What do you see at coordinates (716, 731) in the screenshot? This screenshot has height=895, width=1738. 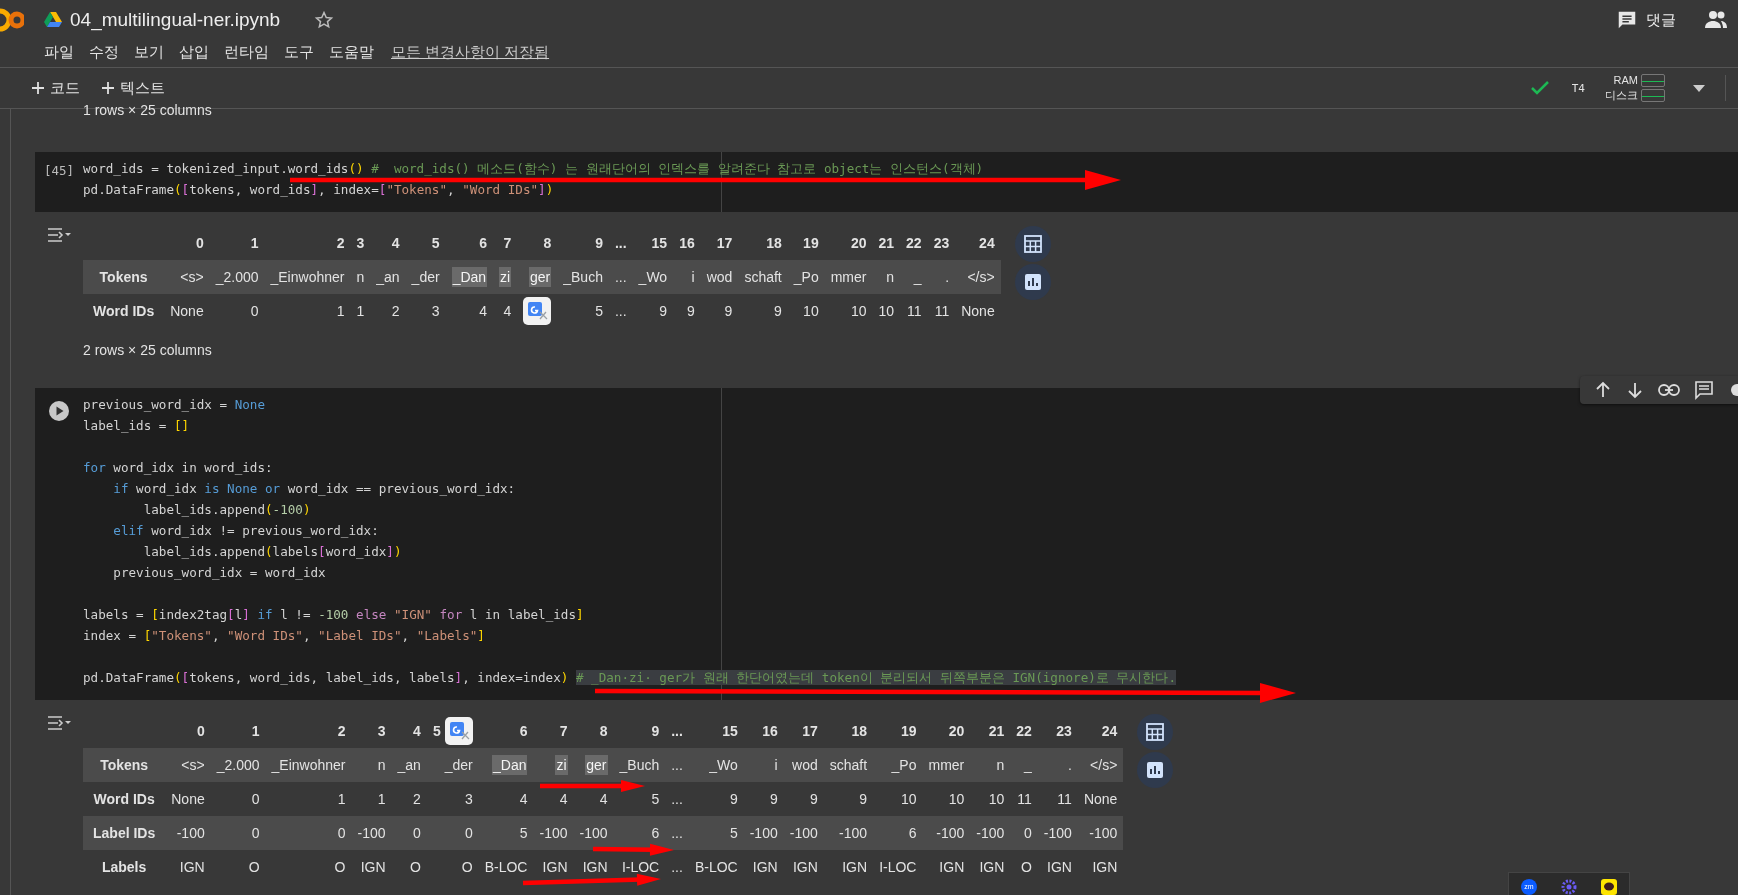 I see `column-header: 15` at bounding box center [716, 731].